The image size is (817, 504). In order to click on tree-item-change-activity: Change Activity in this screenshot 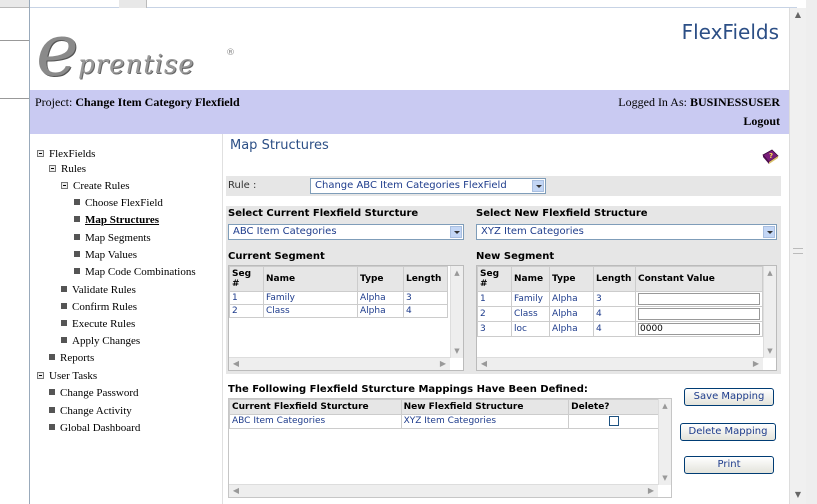, I will do `click(90, 411)`.